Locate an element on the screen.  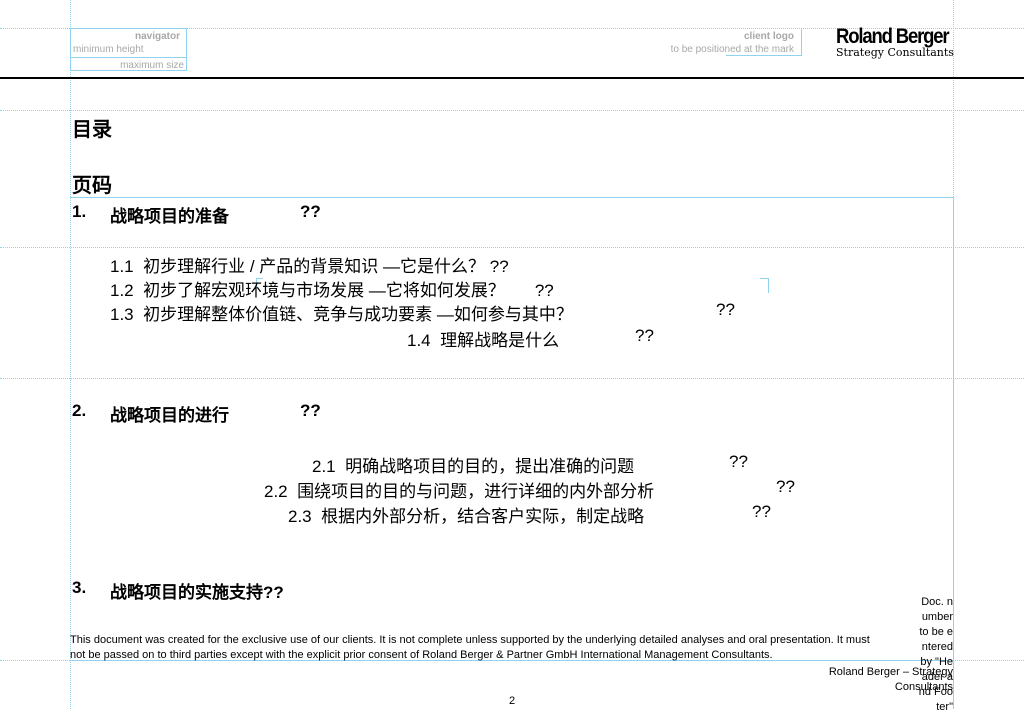
toc-item-1-1: 1.1 初步理解行业 / 产品的背景知识 —它是什么？ ?? is located at coordinates (309, 264).